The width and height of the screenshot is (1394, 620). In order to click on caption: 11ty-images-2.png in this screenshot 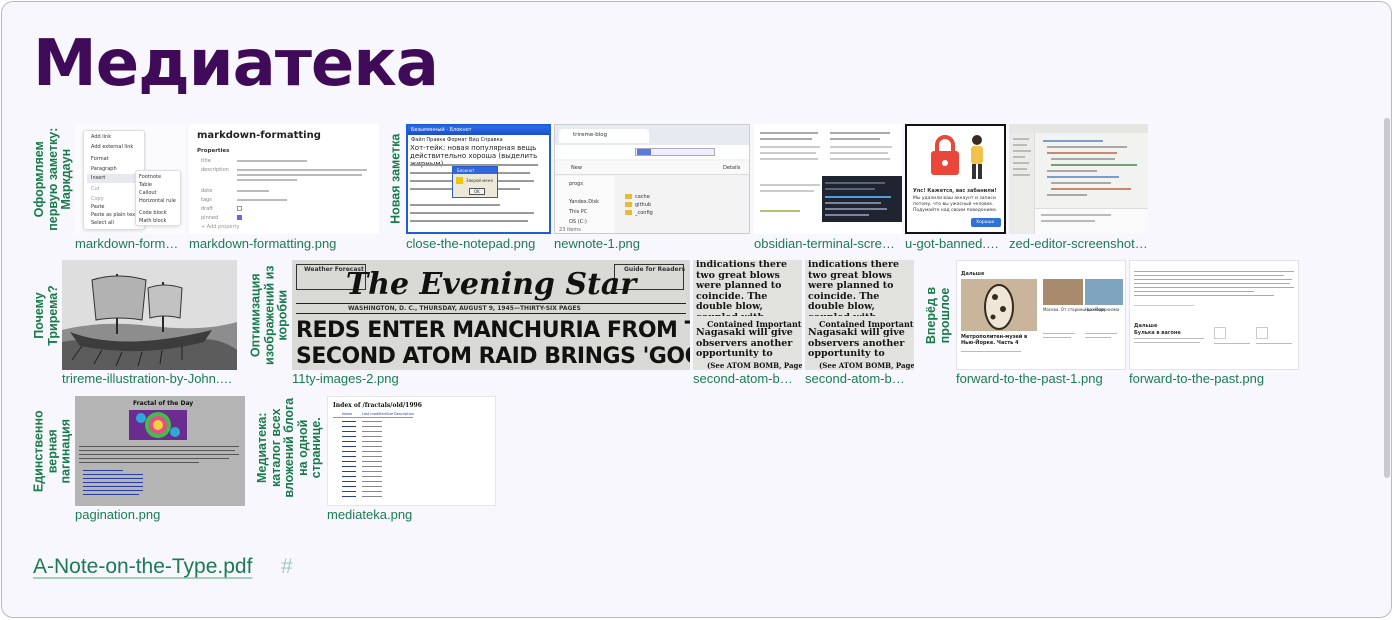, I will do `click(491, 378)`.